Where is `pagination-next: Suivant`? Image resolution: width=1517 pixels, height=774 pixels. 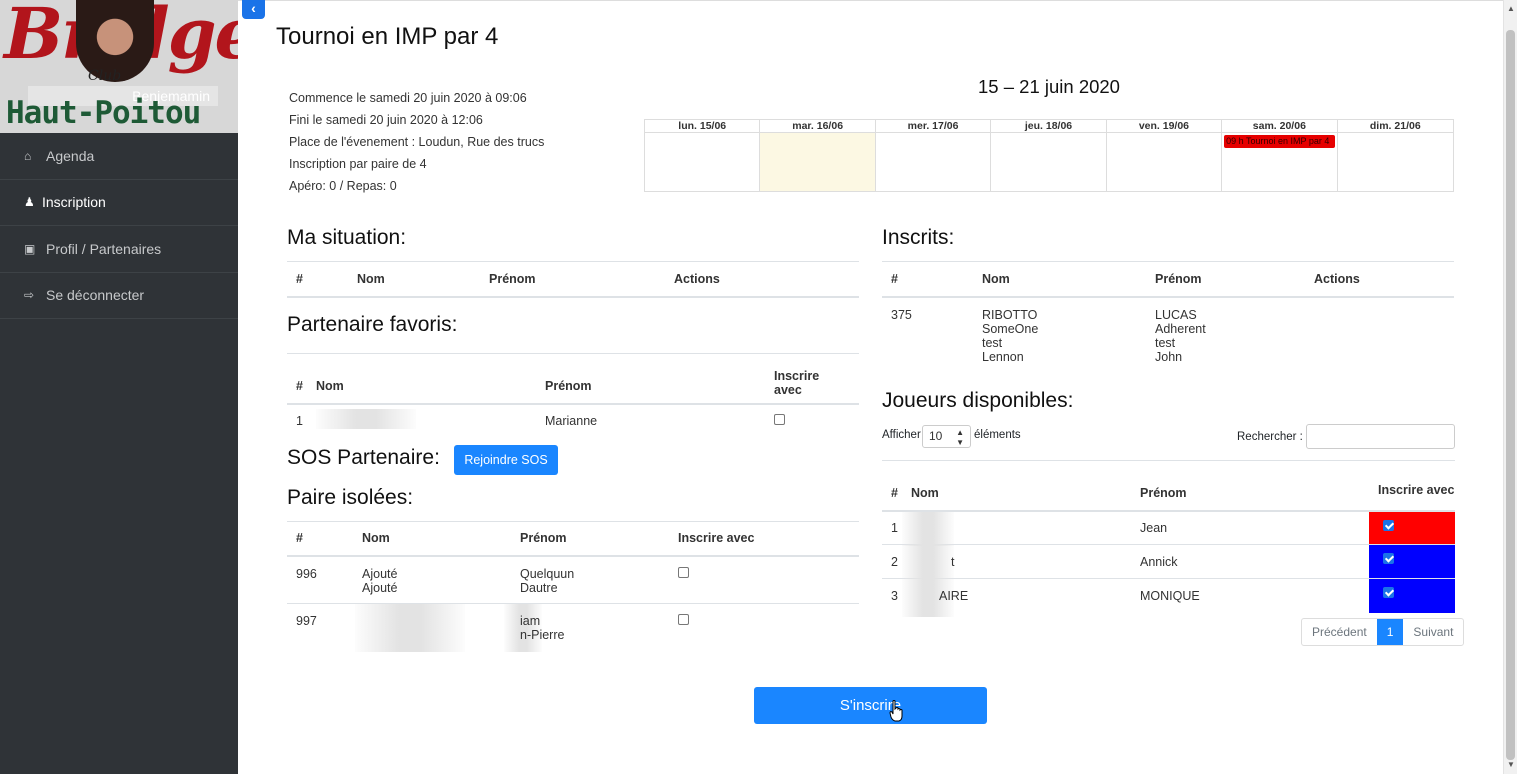
pagination-next: Suivant is located at coordinates (1433, 632).